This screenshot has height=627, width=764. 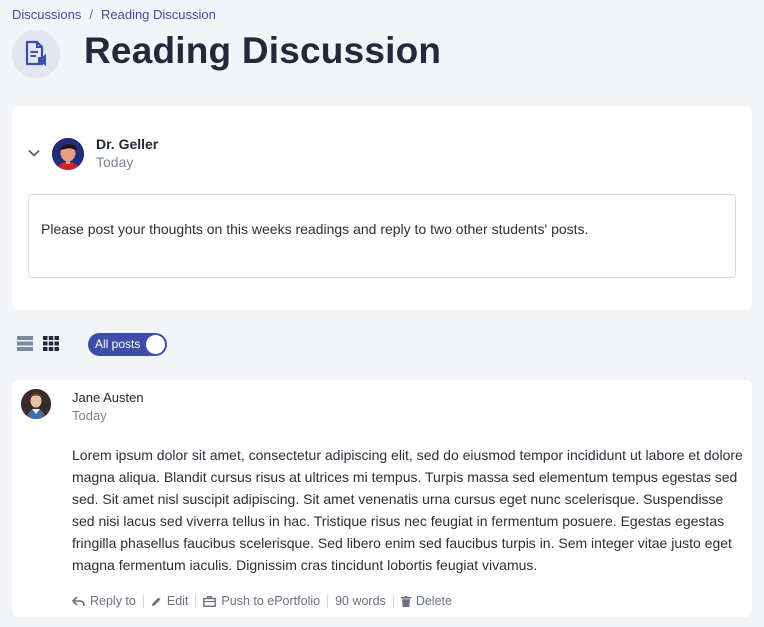 I want to click on word-count: 90 words, so click(x=360, y=601).